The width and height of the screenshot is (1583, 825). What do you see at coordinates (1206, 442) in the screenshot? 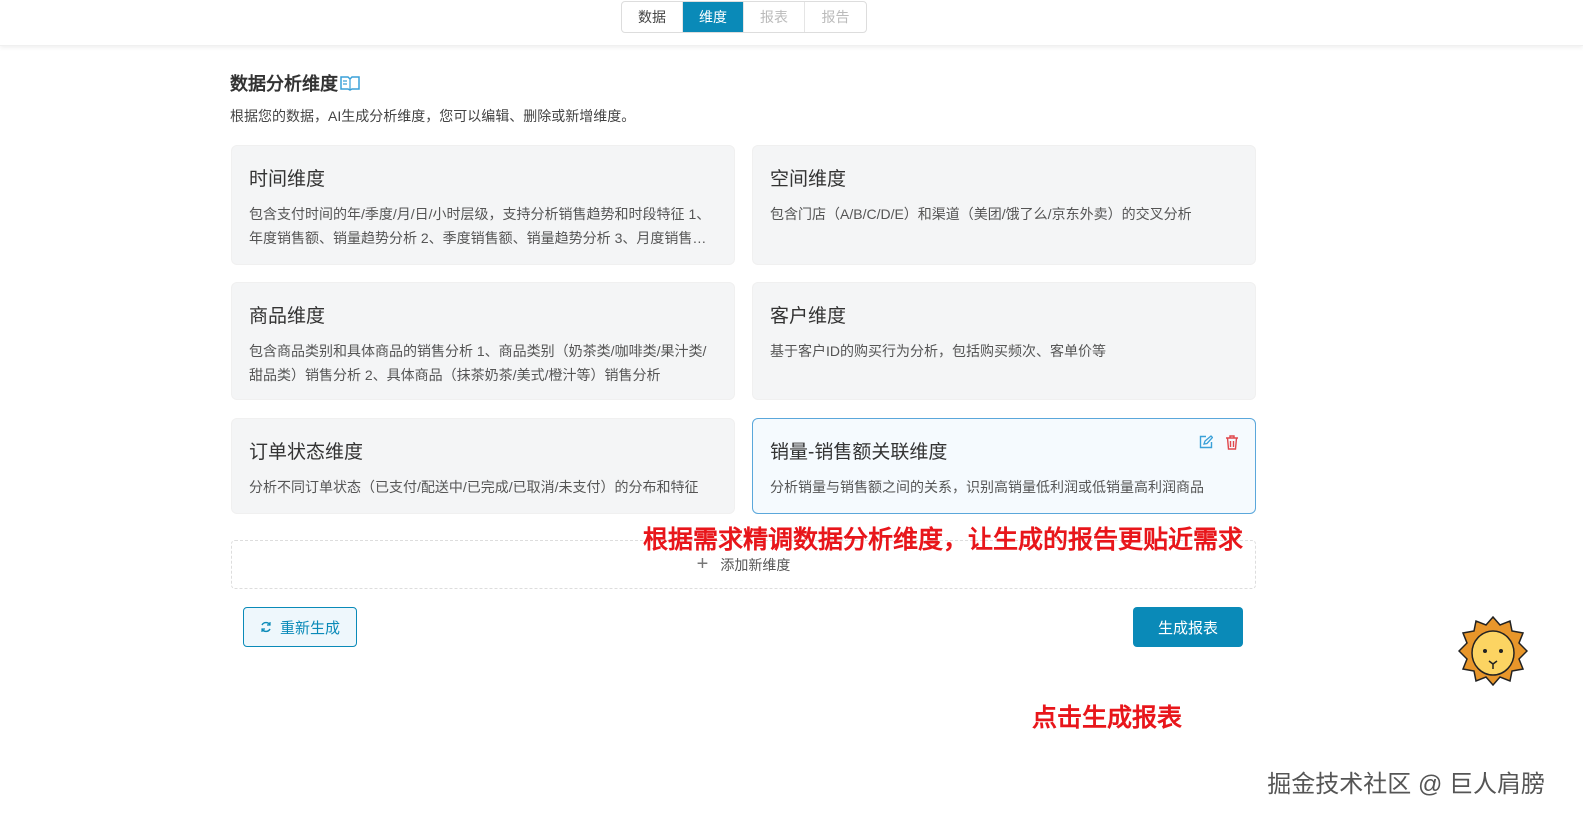
I see `edit-icon` at bounding box center [1206, 442].